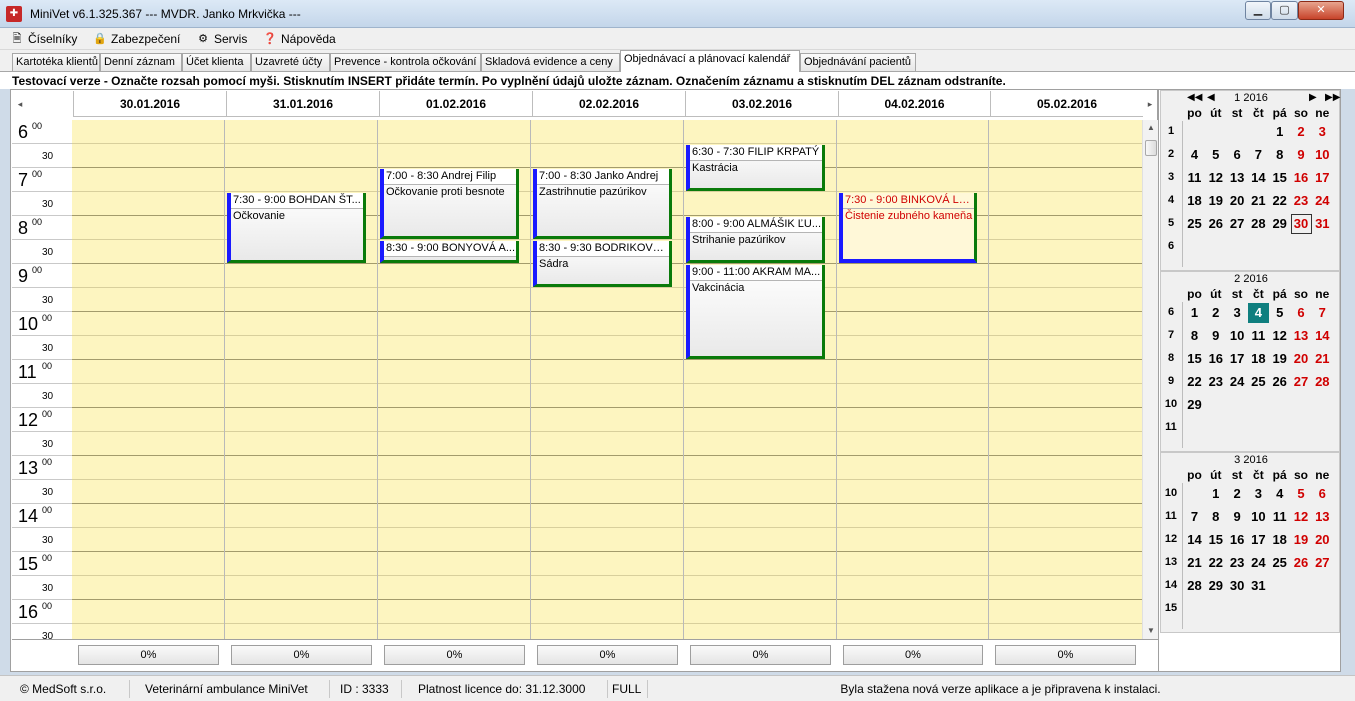 This screenshot has height=701, width=1355. I want to click on tab-8: Objednávání pacientů, so click(858, 62).